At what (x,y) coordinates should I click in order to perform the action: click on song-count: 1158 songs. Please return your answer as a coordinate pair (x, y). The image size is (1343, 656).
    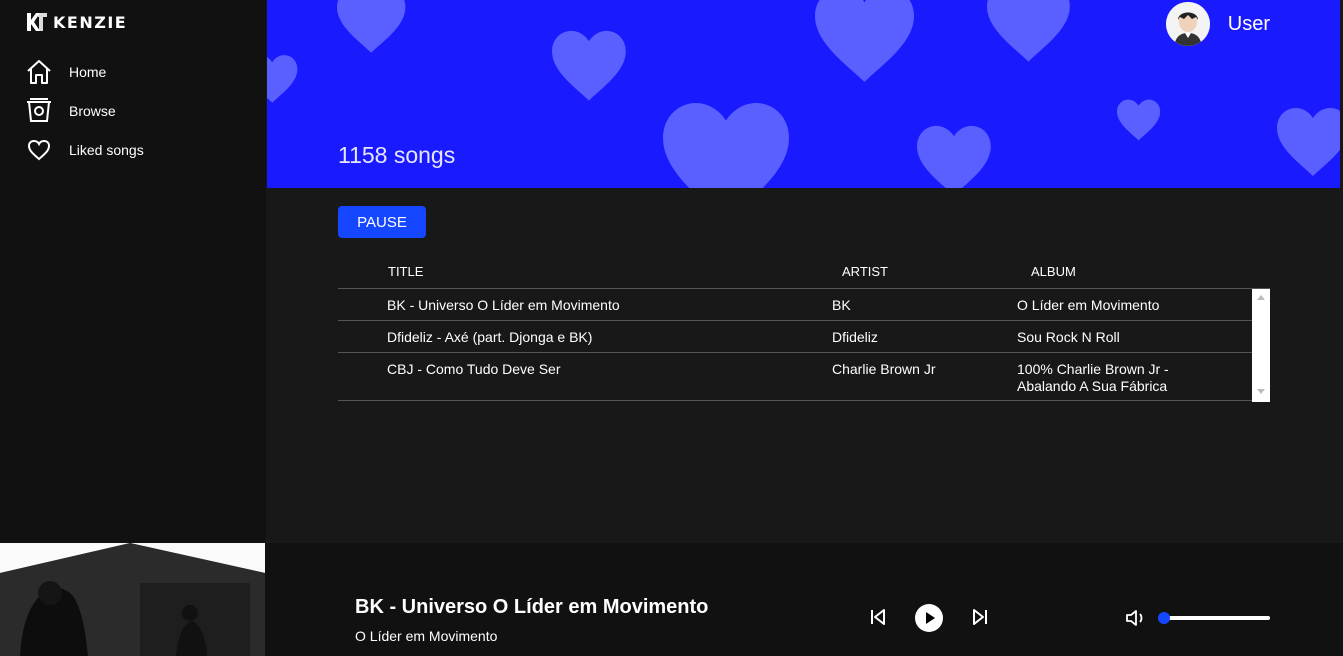
    Looking at the image, I should click on (397, 155).